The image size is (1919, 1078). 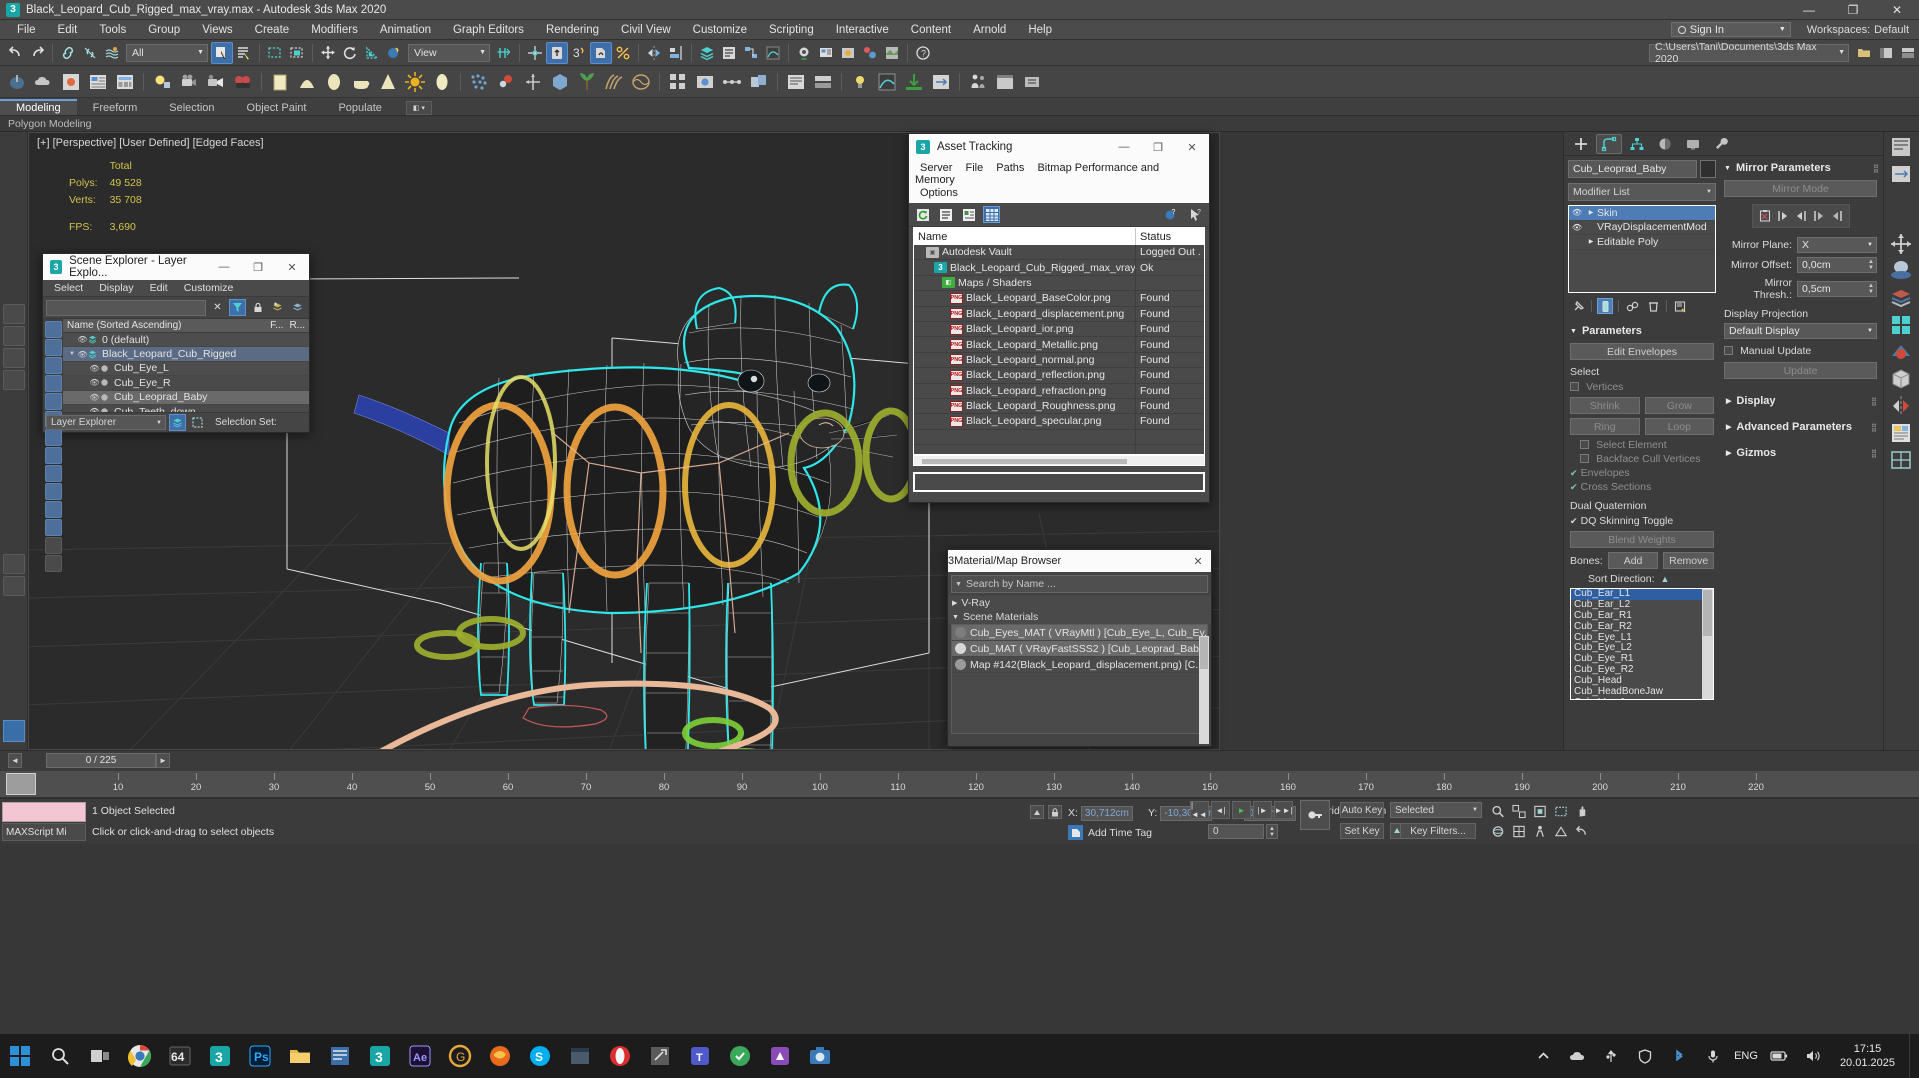 What do you see at coordinates (479, 82) in the screenshot?
I see `particle-system-icon` at bounding box center [479, 82].